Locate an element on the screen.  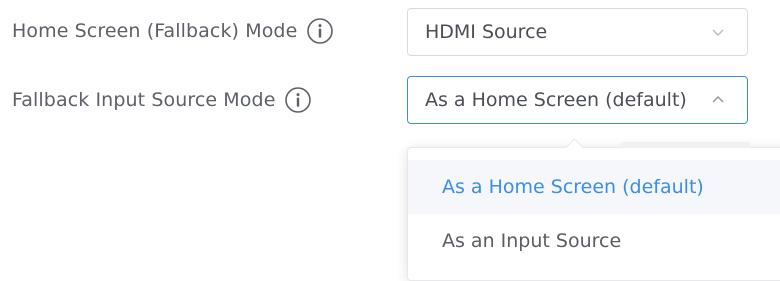
fallback-input-mode-select: As a Home Screen (default) is located at coordinates (577, 100).